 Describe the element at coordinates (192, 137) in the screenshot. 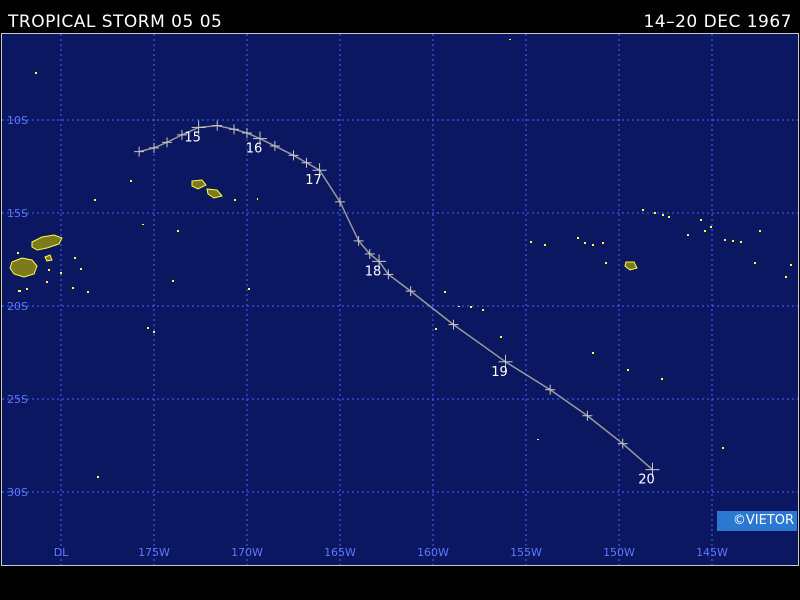

I see `day-label: 15` at that location.